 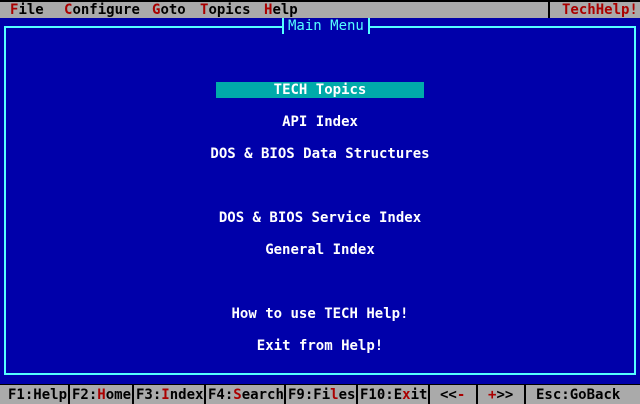 What do you see at coordinates (600, 10) in the screenshot?
I see `app-brand: TechHelp!` at bounding box center [600, 10].